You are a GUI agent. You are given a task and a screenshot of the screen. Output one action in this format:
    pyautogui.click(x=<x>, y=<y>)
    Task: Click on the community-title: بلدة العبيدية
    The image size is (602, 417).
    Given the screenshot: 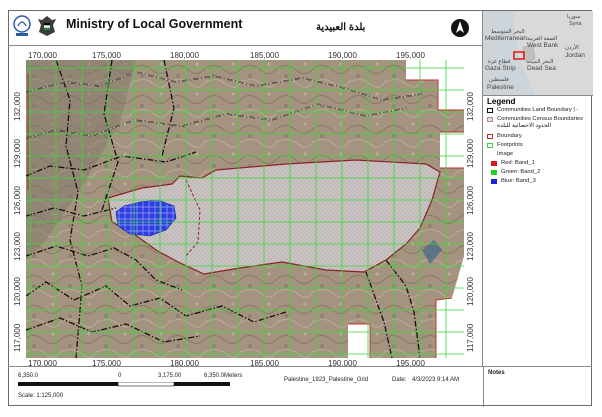 What is the action you would take?
    pyautogui.click(x=341, y=27)
    